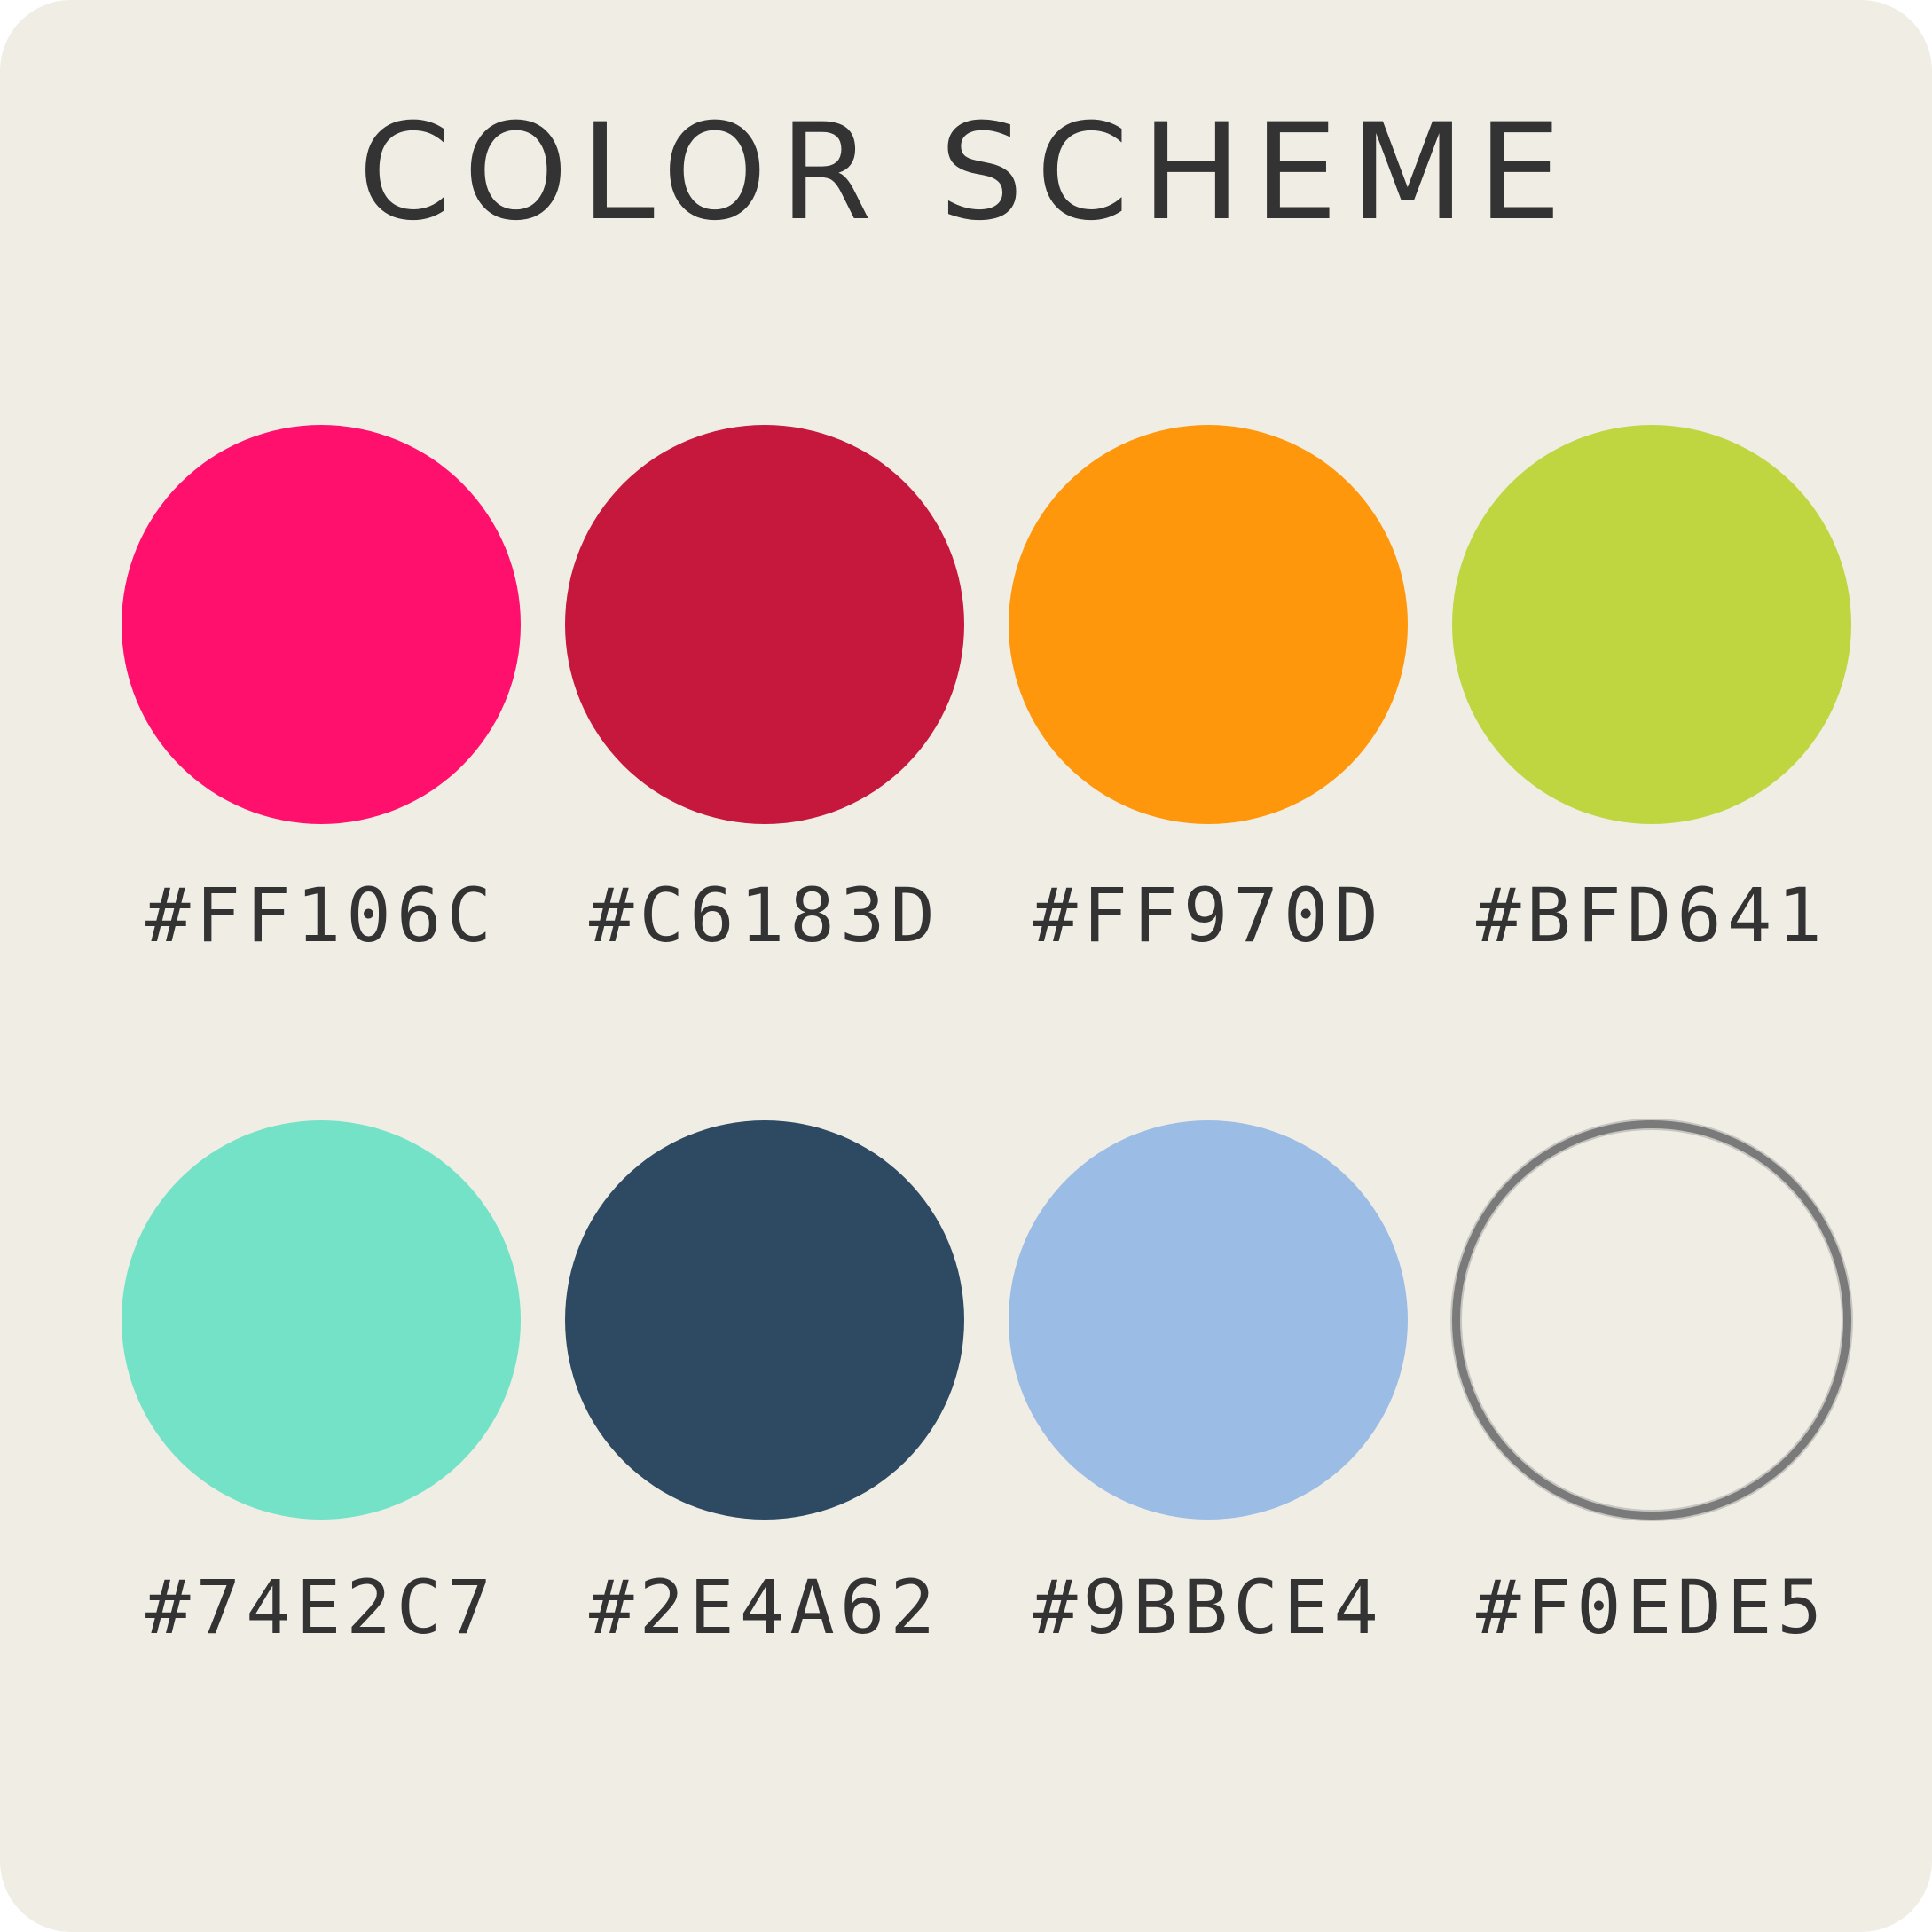  What do you see at coordinates (1651, 1320) in the screenshot?
I see `color-swatch-8-outline` at bounding box center [1651, 1320].